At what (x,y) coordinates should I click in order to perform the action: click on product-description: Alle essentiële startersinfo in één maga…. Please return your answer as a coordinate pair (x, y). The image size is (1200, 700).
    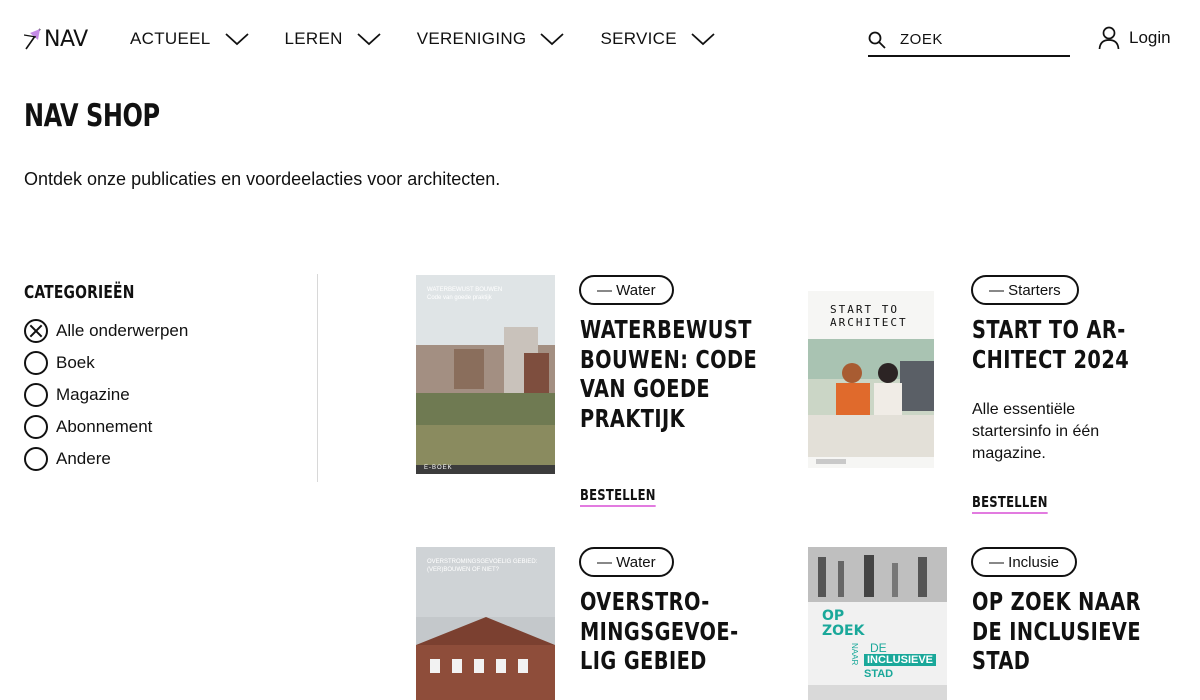
    Looking at the image, I should click on (1036, 431).